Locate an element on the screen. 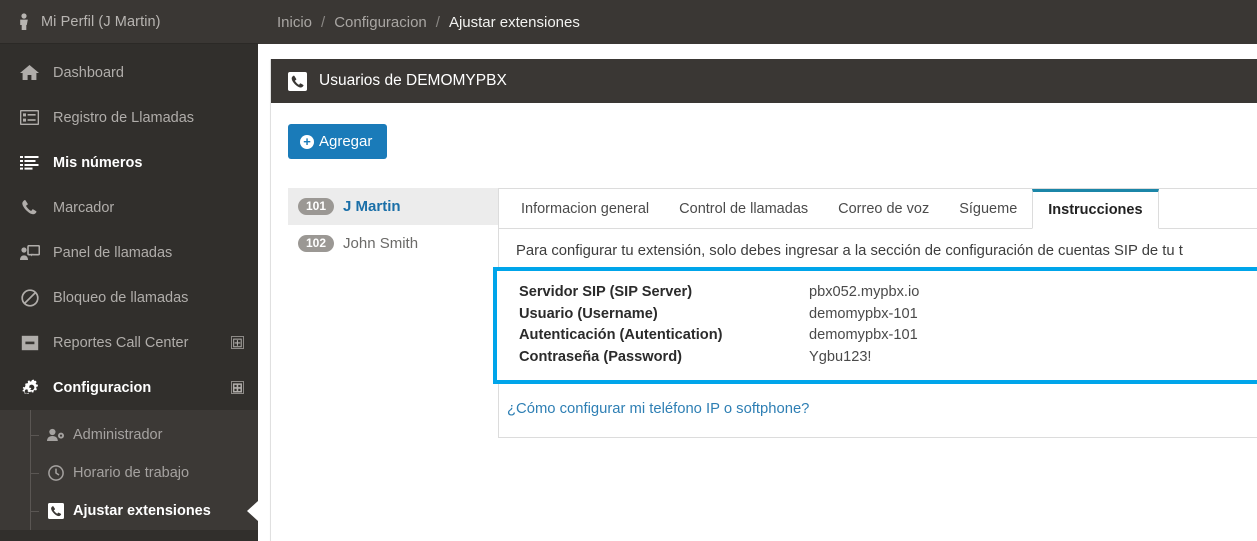 The height and width of the screenshot is (541, 1257). sidebar-subitem-administrador: Administrador is located at coordinates (129, 435).